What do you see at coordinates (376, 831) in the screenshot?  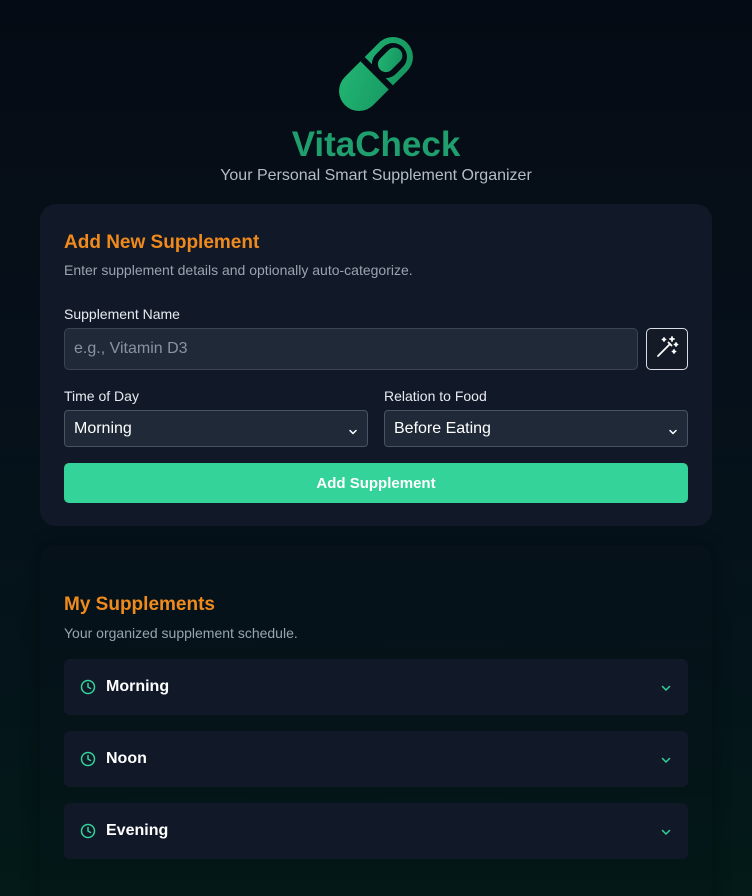 I see `group-evening: Evening` at bounding box center [376, 831].